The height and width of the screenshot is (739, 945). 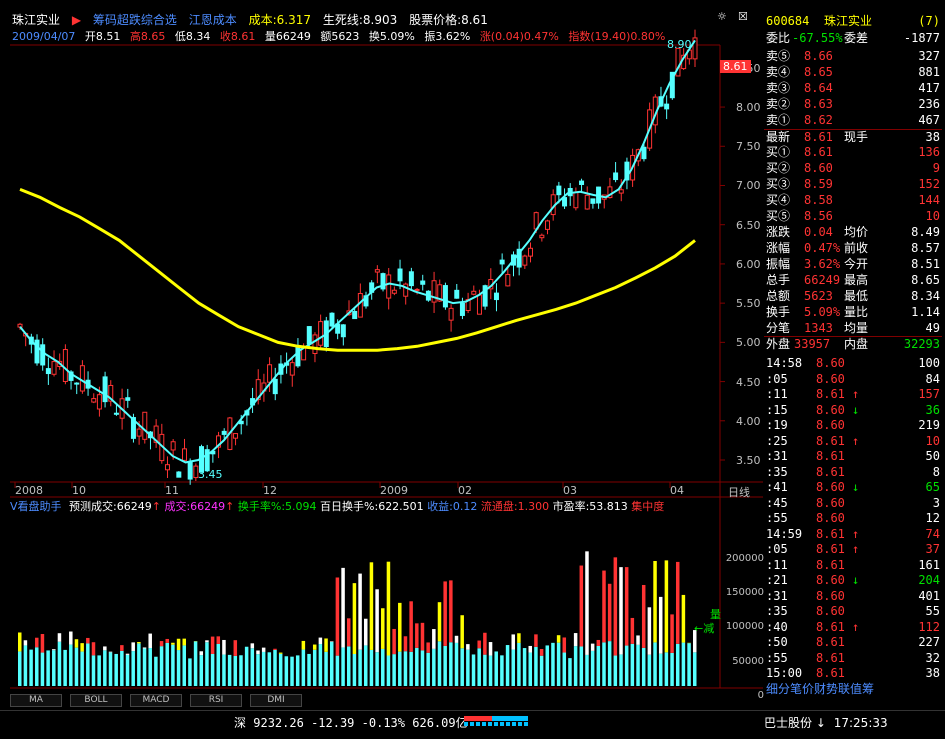 What do you see at coordinates (96, 700) in the screenshot?
I see `tab-boll: BOLL` at bounding box center [96, 700].